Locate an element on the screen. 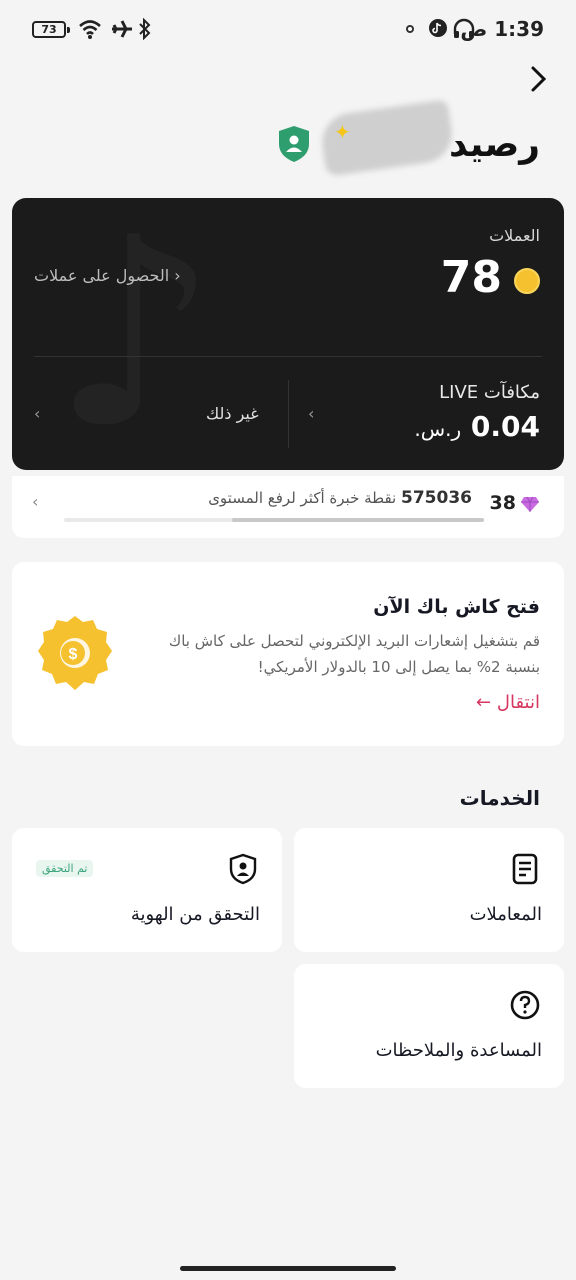  transactions-label: المعاملات is located at coordinates (505, 914).